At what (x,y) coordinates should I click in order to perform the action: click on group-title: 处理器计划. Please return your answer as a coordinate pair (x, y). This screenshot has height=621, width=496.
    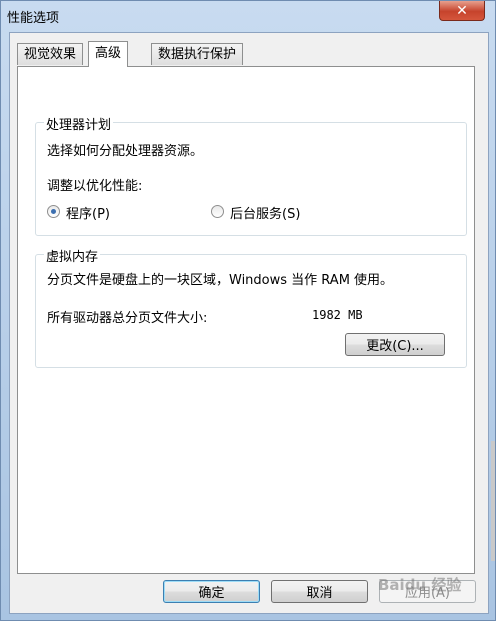
    Looking at the image, I should click on (79, 123).